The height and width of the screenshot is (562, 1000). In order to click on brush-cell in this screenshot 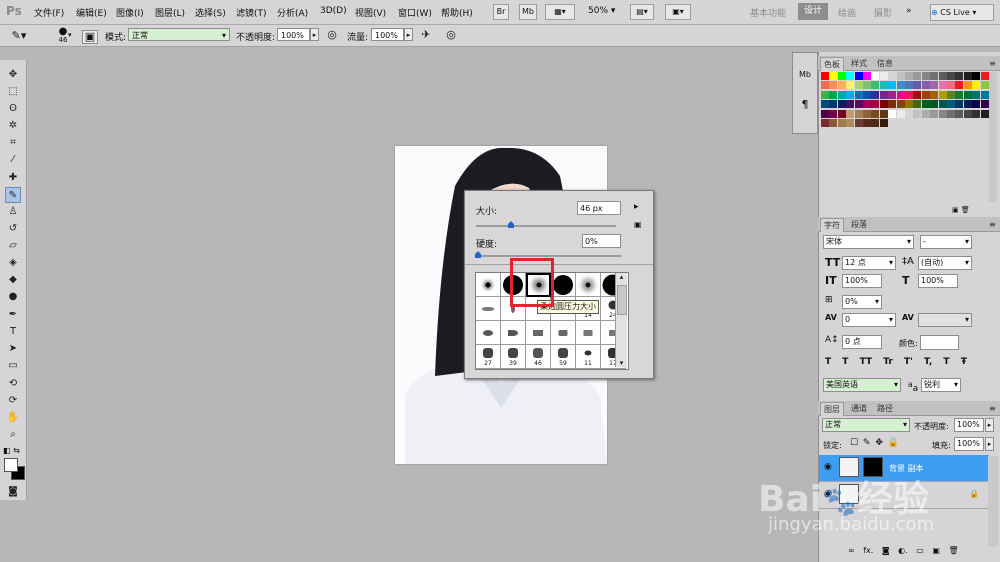, I will do `click(538, 333)`.